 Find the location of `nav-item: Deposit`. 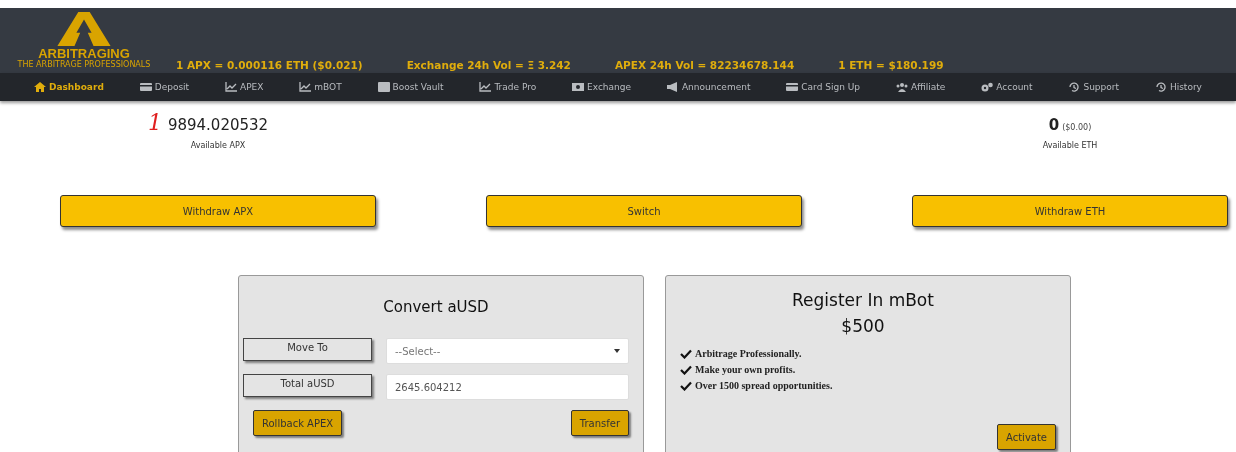

nav-item: Deposit is located at coordinates (164, 87).